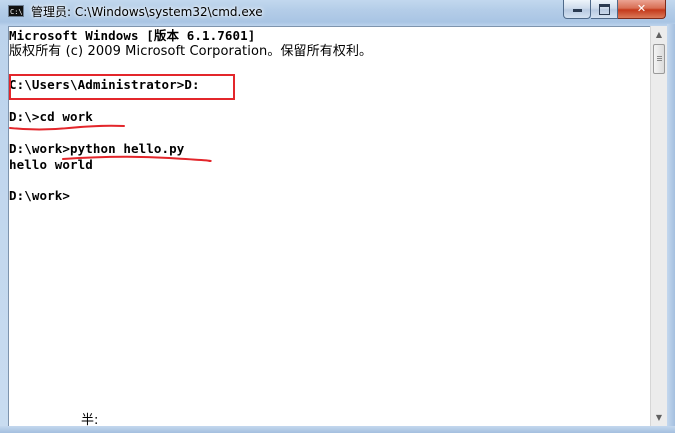 The image size is (675, 433). What do you see at coordinates (147, 12) in the screenshot?
I see `window-title: 管理员: C:\Windows\system32\cmd.exe` at bounding box center [147, 12].